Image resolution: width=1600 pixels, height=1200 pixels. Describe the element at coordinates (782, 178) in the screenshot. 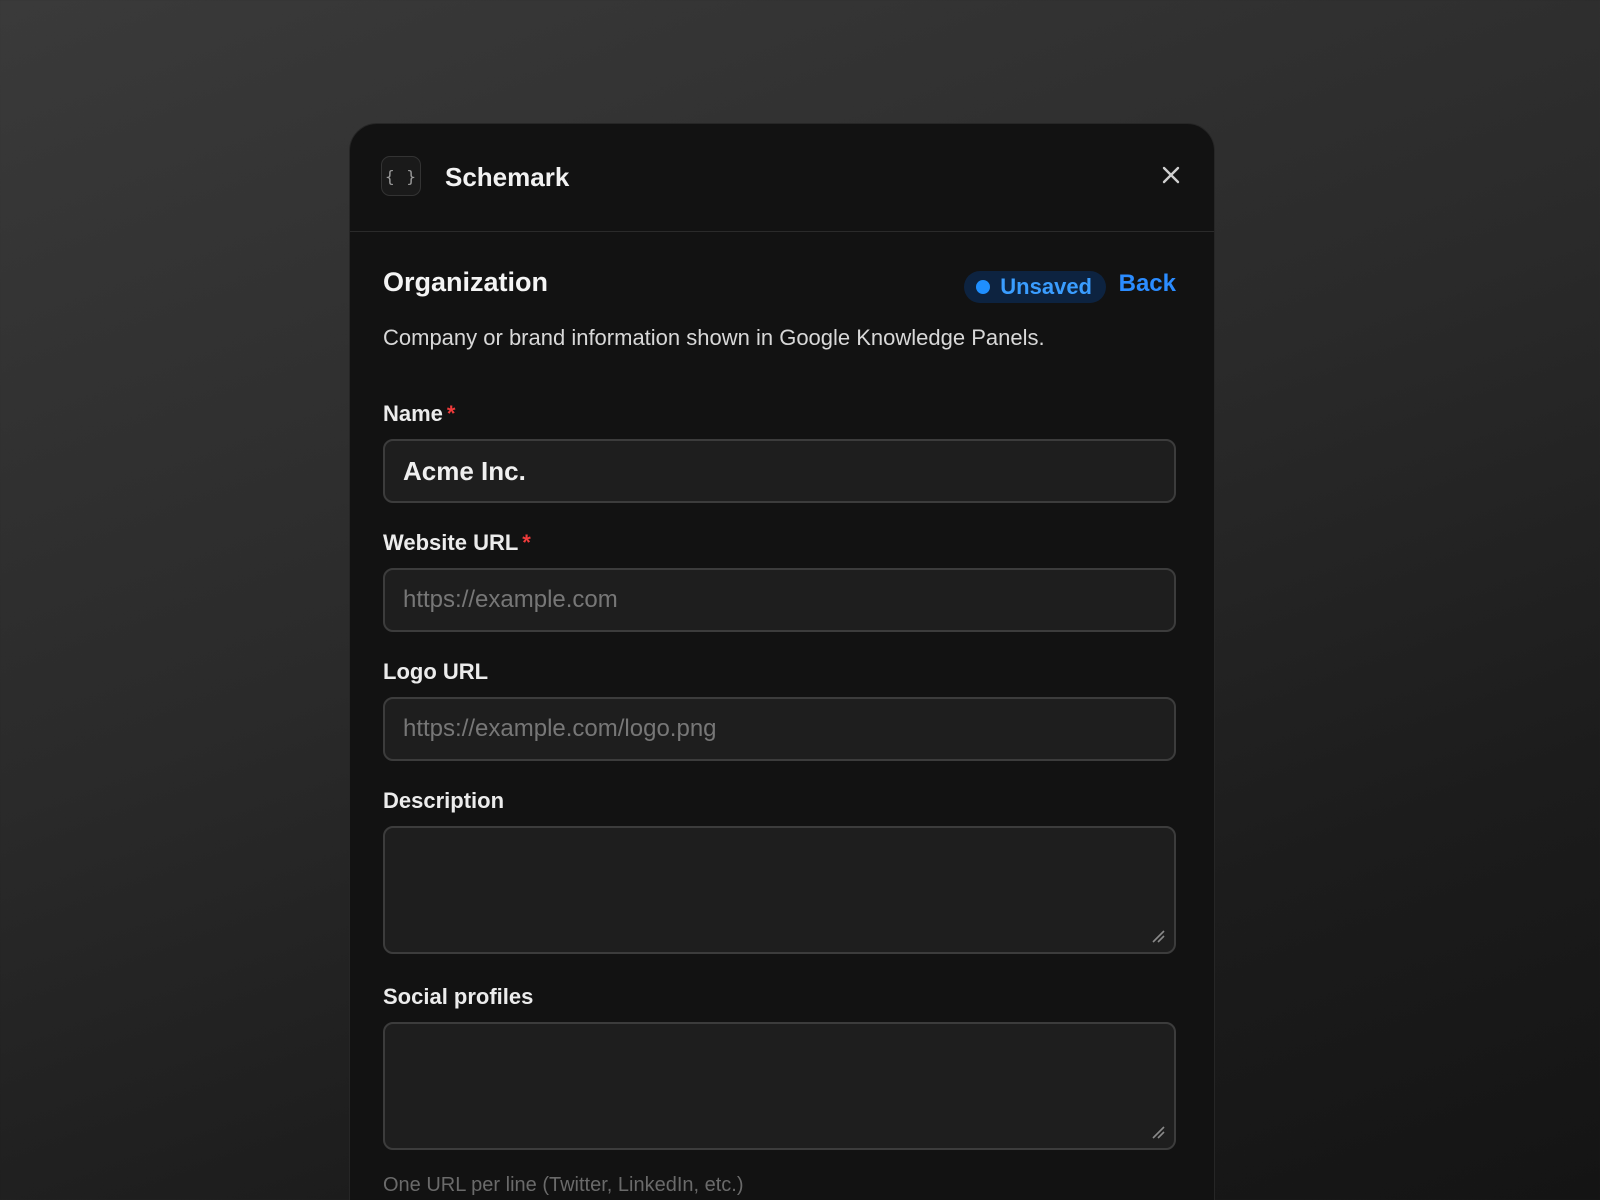

I see `panel-header: { } Schemark` at that location.